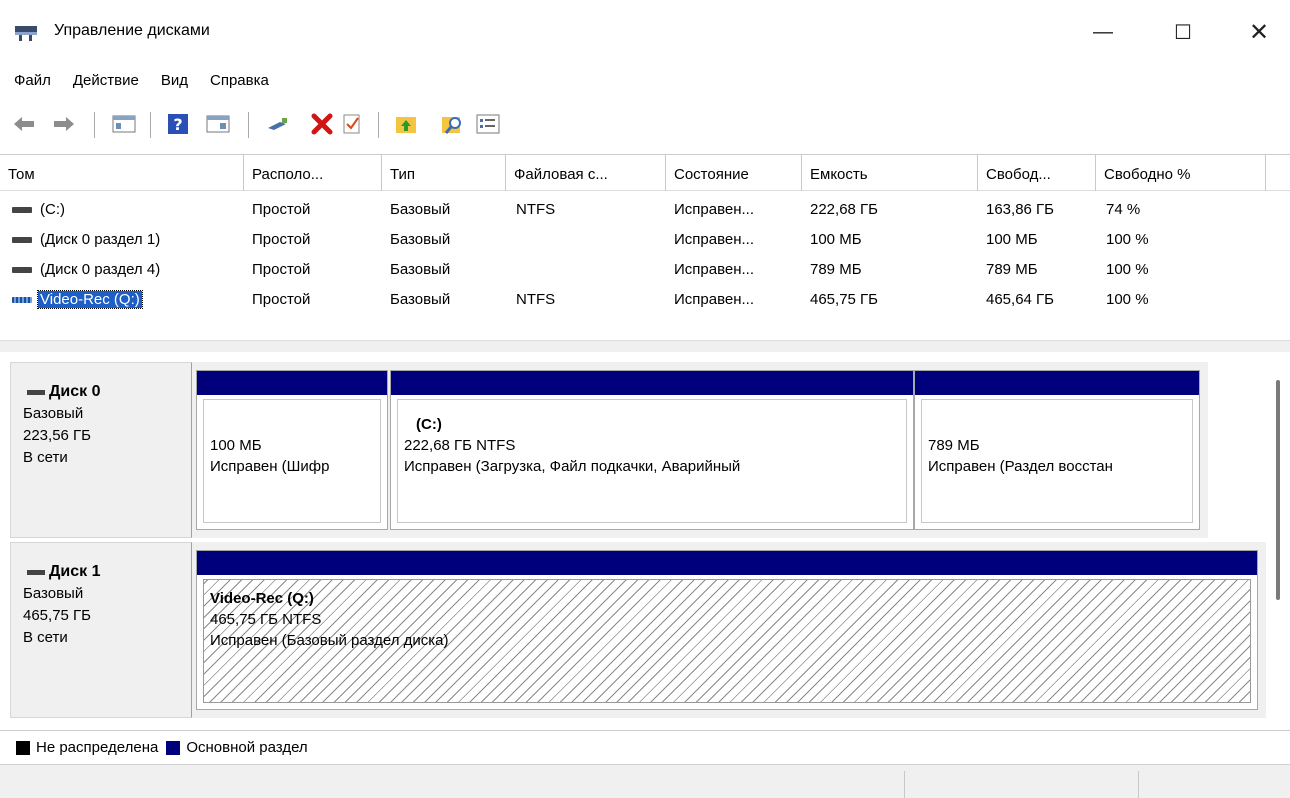 This screenshot has height=798, width=1290. What do you see at coordinates (322, 124) in the screenshot?
I see `delete-icon` at bounding box center [322, 124].